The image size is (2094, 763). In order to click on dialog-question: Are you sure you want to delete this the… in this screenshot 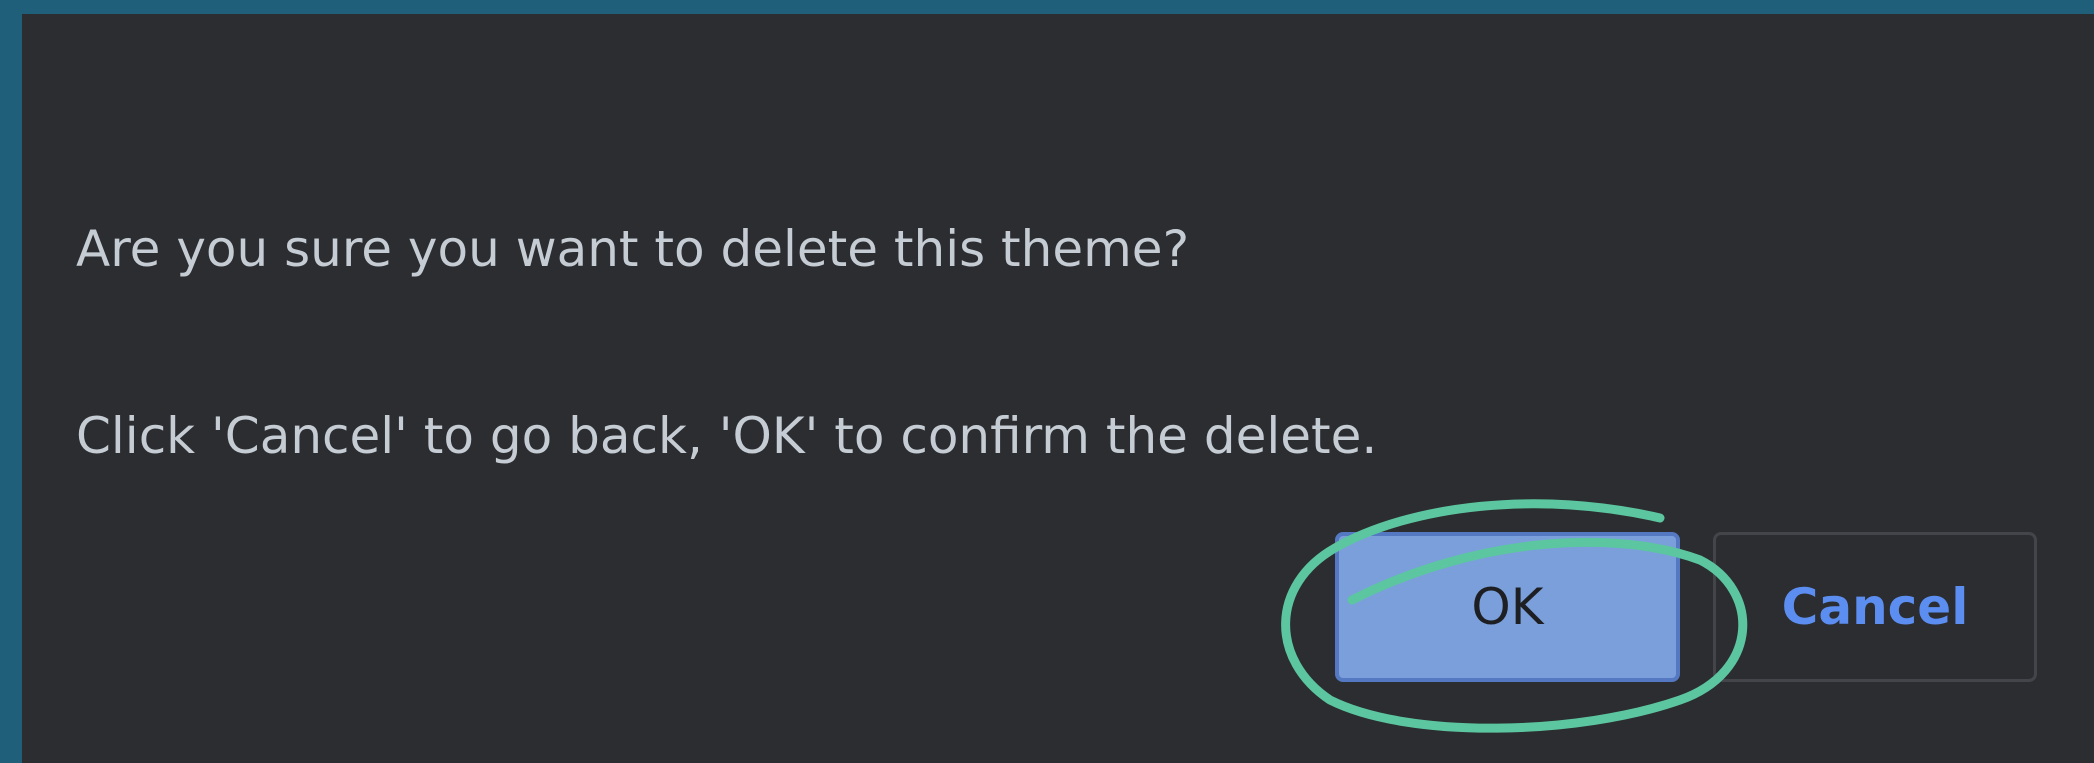, I will do `click(633, 249)`.